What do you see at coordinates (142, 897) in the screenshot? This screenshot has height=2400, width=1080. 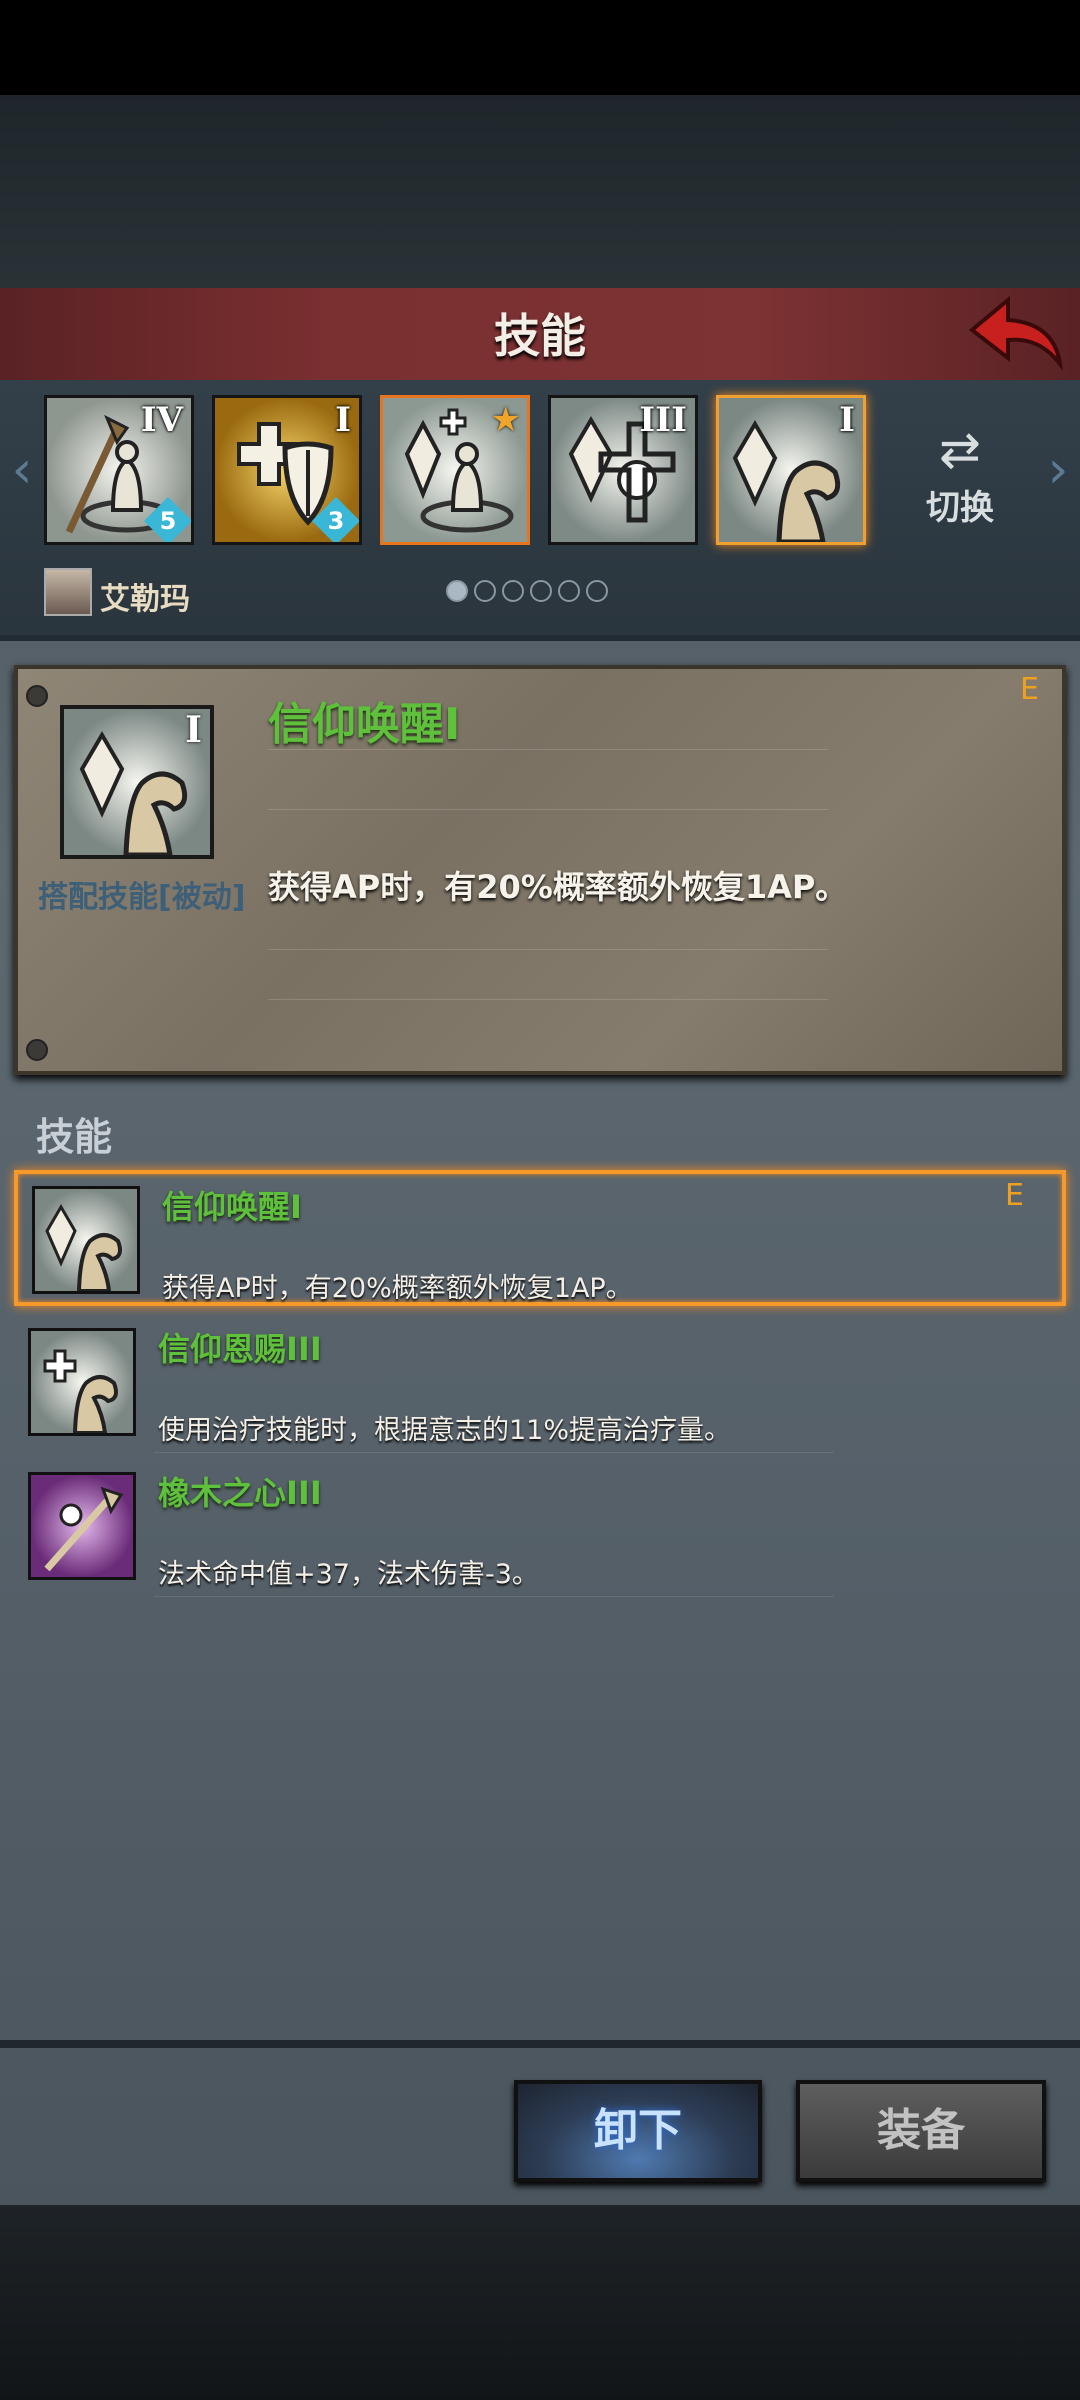 I see `skill-type-label: 搭配技能[被动]` at bounding box center [142, 897].